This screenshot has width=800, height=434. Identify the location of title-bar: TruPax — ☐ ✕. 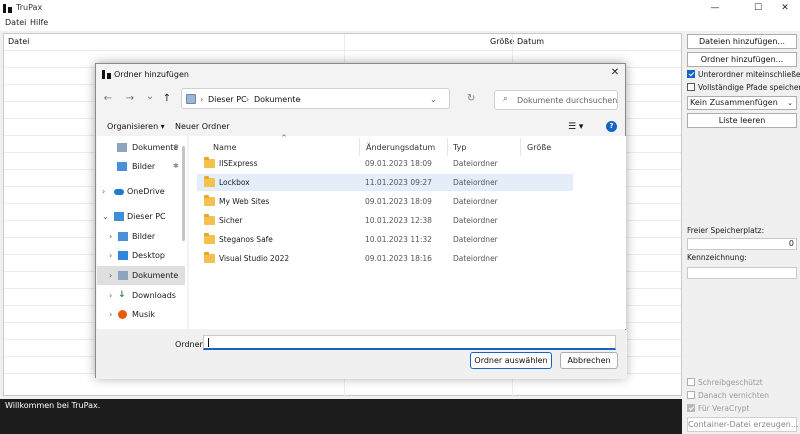
(400, 8).